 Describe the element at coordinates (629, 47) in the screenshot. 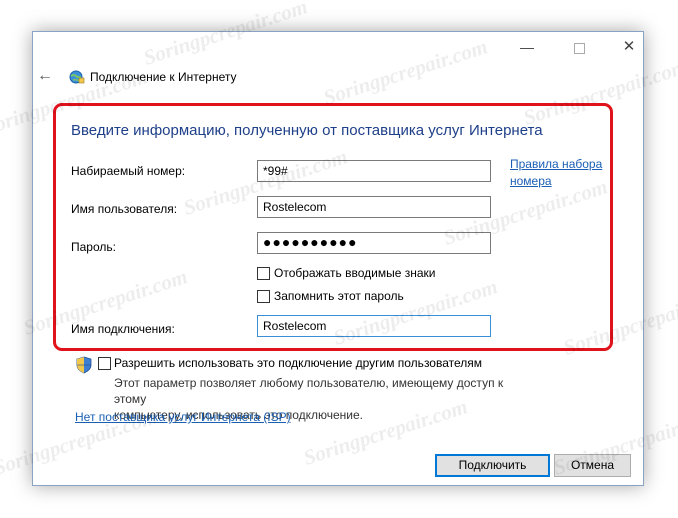

I see `close-icon: ✕` at that location.